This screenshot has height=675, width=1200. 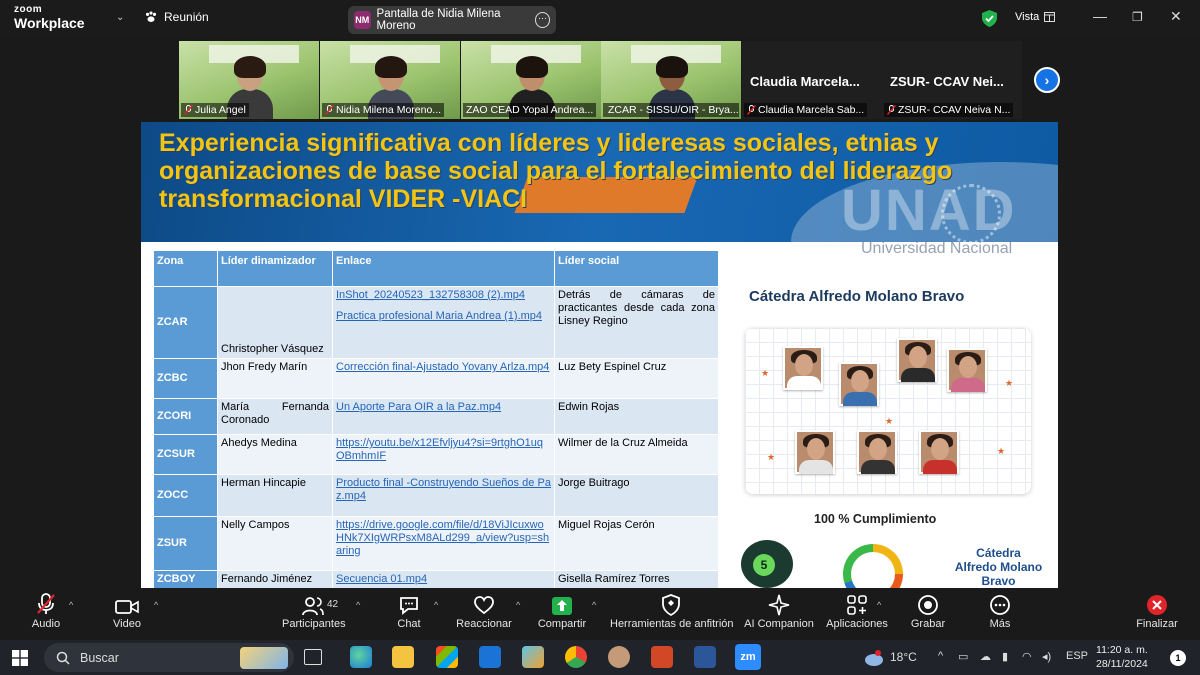 What do you see at coordinates (151, 16) in the screenshot?
I see `paw-icon` at bounding box center [151, 16].